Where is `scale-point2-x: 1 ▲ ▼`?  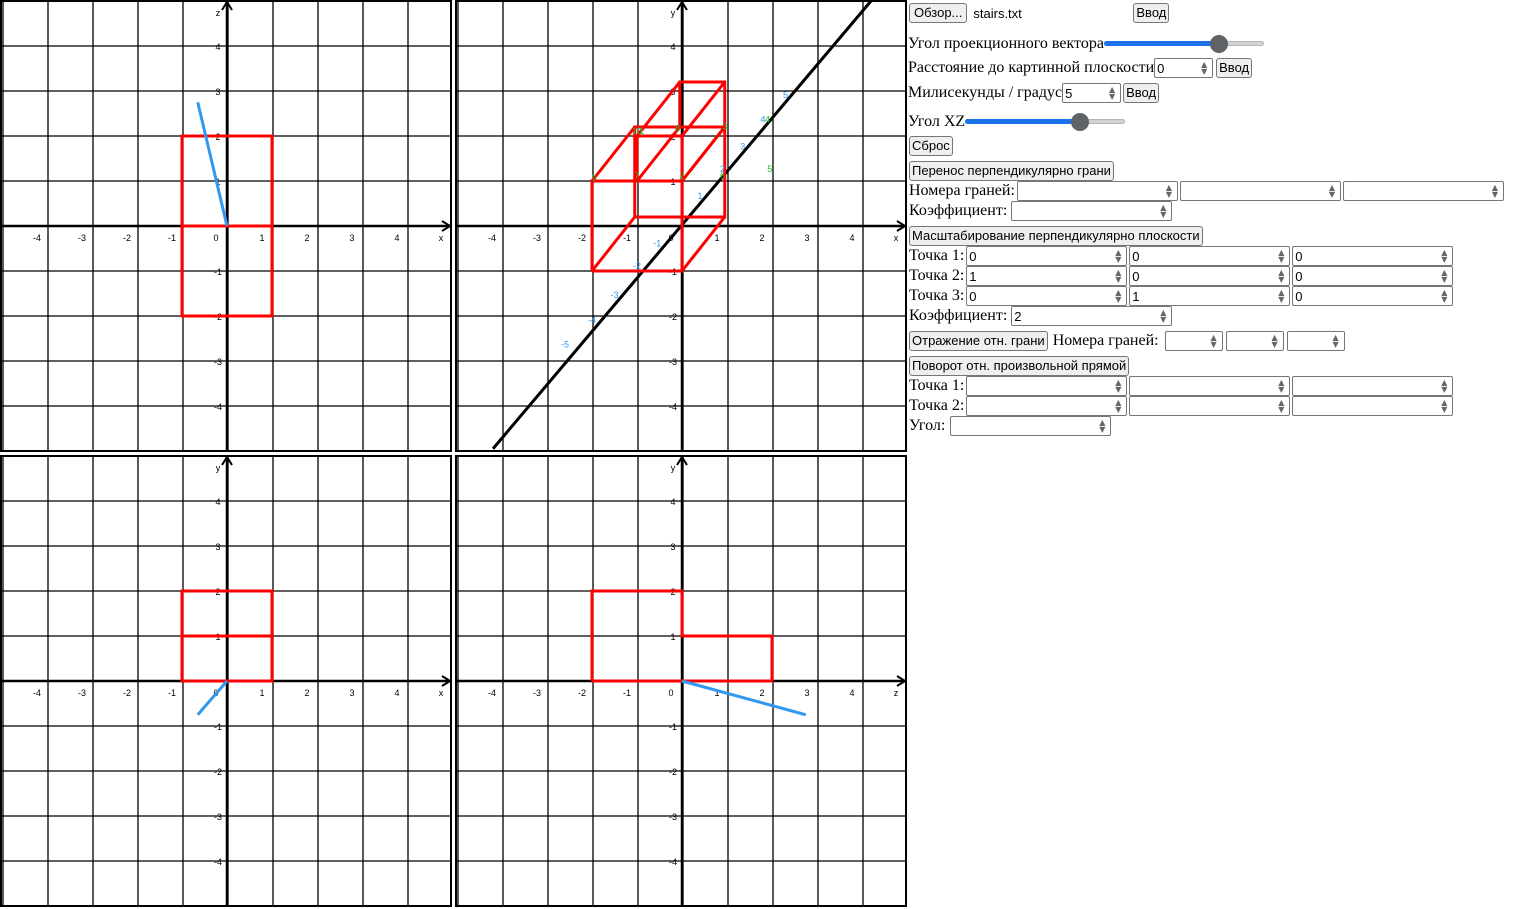
scale-point2-x: 1 ▲ ▼ is located at coordinates (1047, 276).